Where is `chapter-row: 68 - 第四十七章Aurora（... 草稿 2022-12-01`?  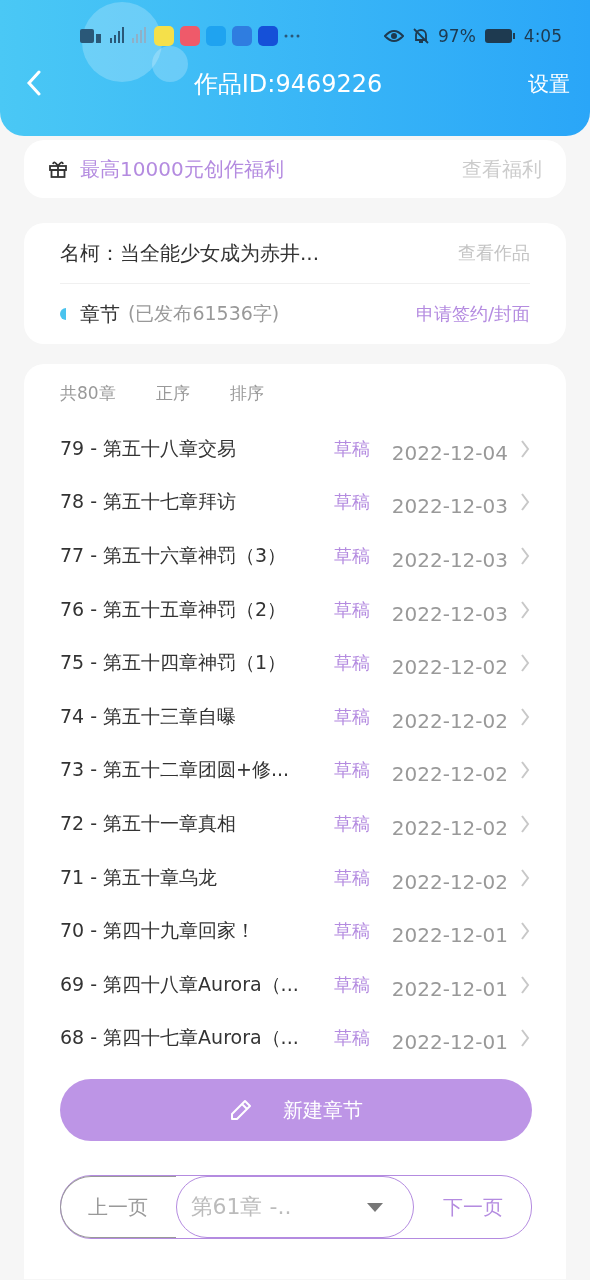 chapter-row: 68 - 第四十七章Aurora（... 草稿 2022-12-01 is located at coordinates (295, 1038).